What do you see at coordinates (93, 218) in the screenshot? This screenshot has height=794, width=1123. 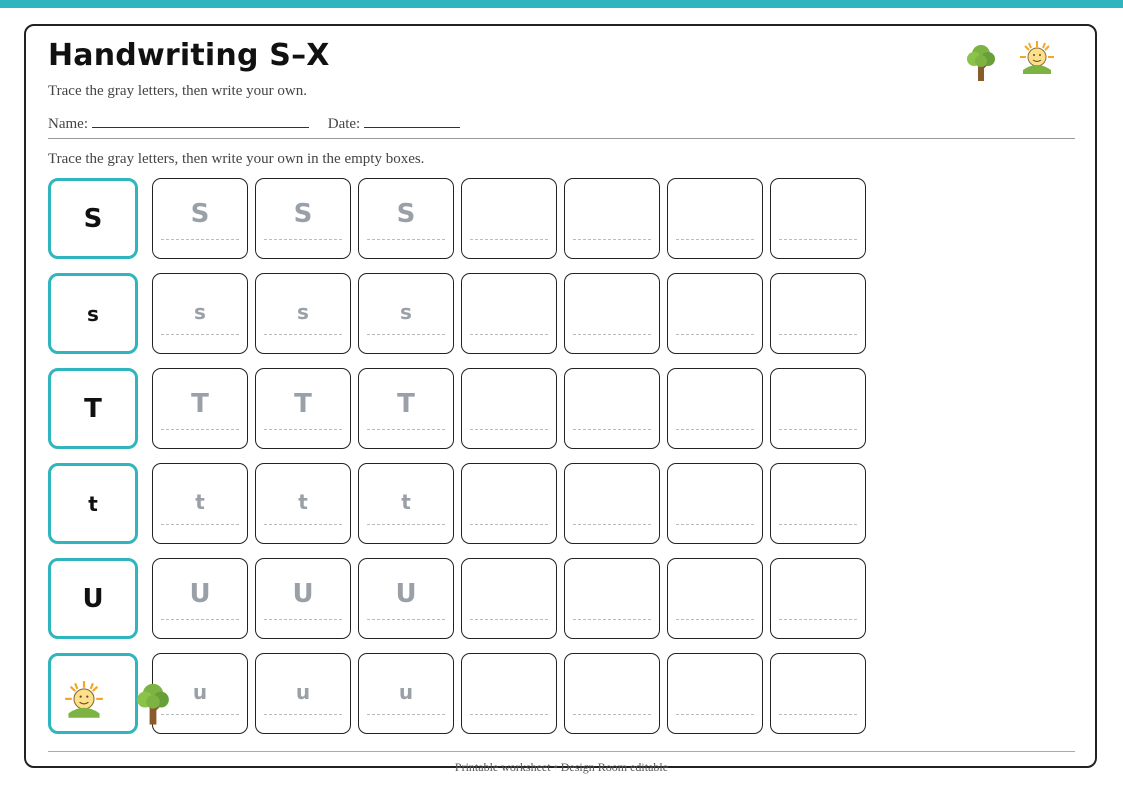 I see `model-letter: S` at bounding box center [93, 218].